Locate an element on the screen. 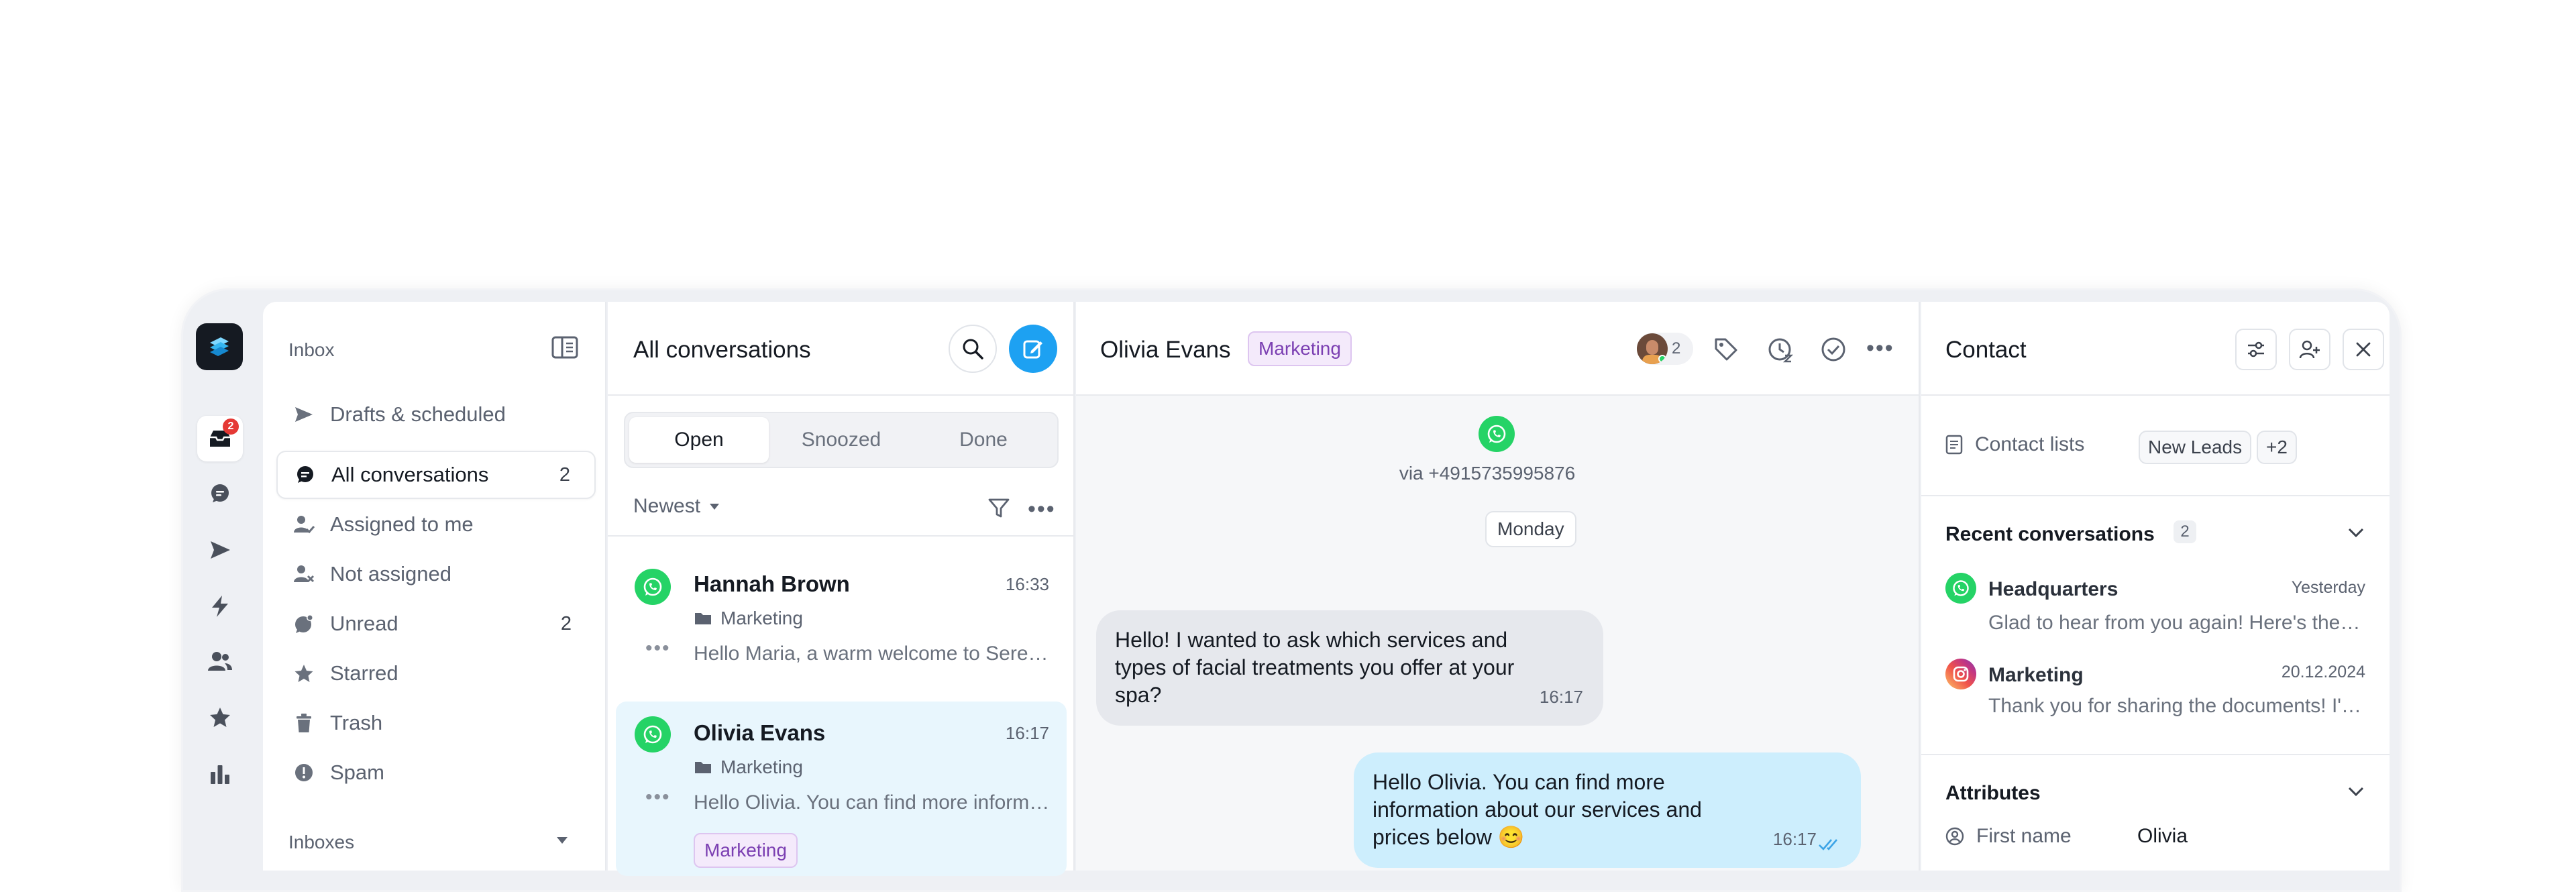 The height and width of the screenshot is (892, 2576). nav-label: Trash is located at coordinates (356, 723).